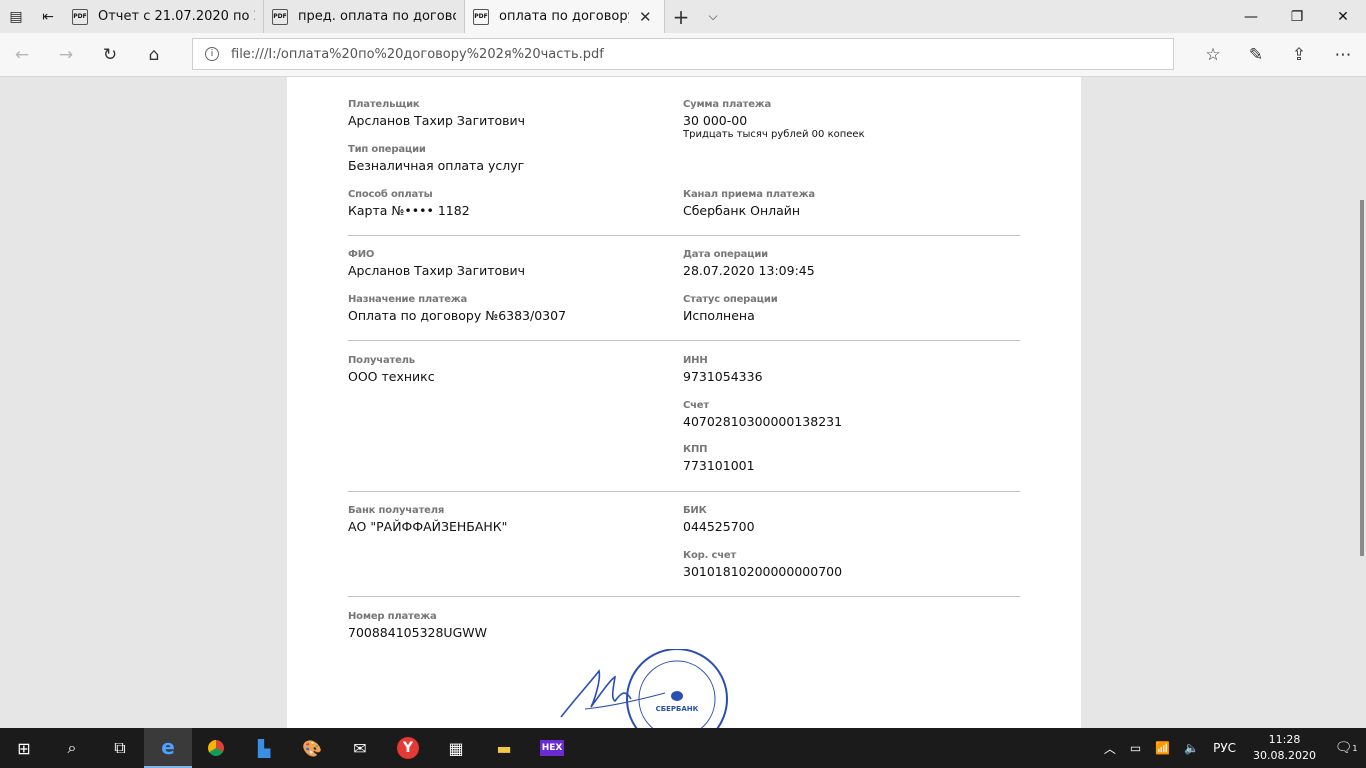 The image size is (1366, 768). Describe the element at coordinates (1110, 748) in the screenshot. I see `show-hidden-icons-chevron-icon: ︿` at that location.